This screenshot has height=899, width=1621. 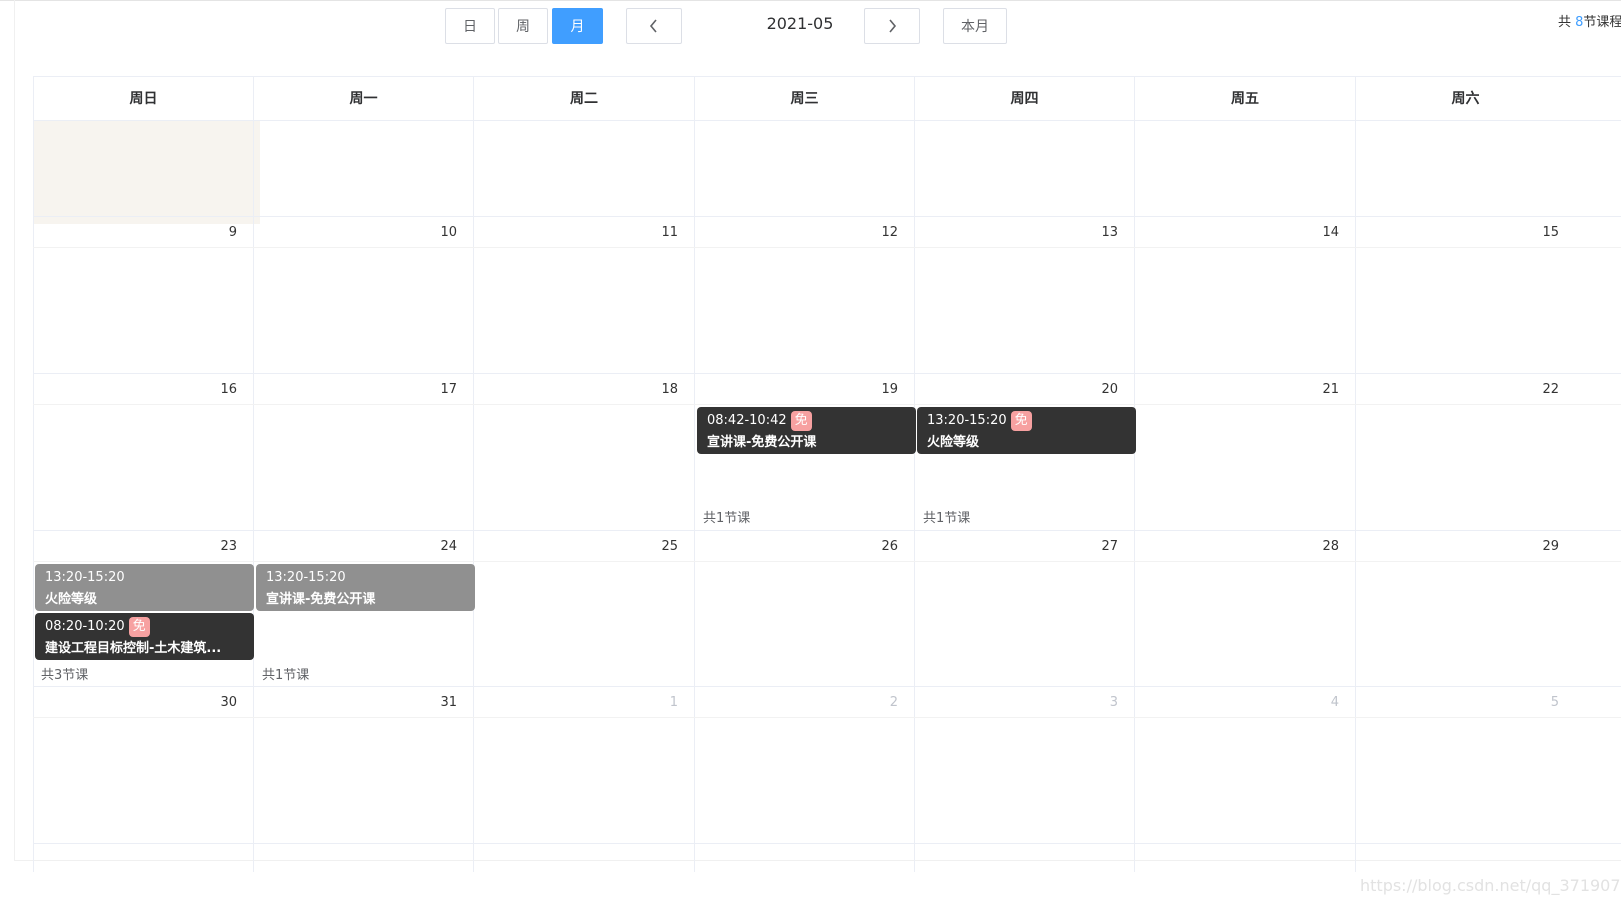 What do you see at coordinates (1534, 702) in the screenshot?
I see `day-number-next-month: 5` at bounding box center [1534, 702].